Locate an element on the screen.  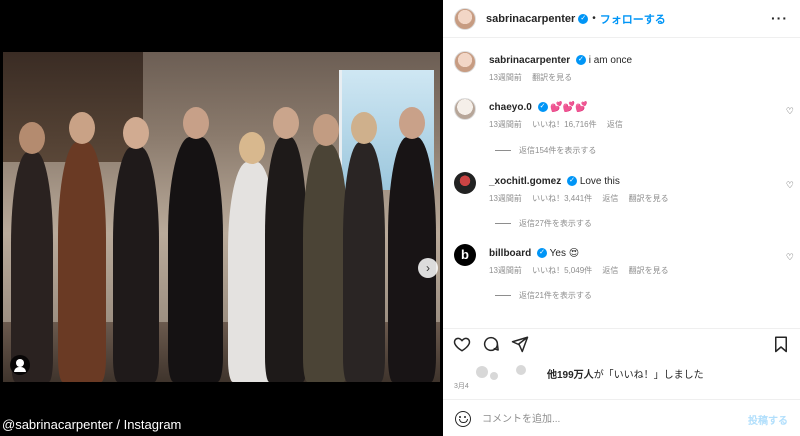
caption-translate-link: 翻訳を見る is located at coordinates (552, 77).